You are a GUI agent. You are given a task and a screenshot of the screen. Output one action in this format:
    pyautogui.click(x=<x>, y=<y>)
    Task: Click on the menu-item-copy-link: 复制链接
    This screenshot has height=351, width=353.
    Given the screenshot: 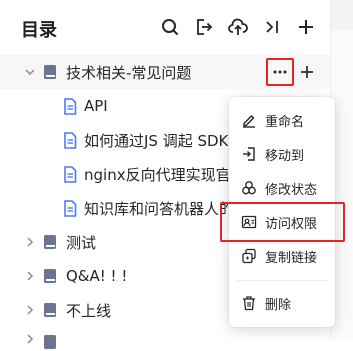 What is the action you would take?
    pyautogui.click(x=282, y=256)
    